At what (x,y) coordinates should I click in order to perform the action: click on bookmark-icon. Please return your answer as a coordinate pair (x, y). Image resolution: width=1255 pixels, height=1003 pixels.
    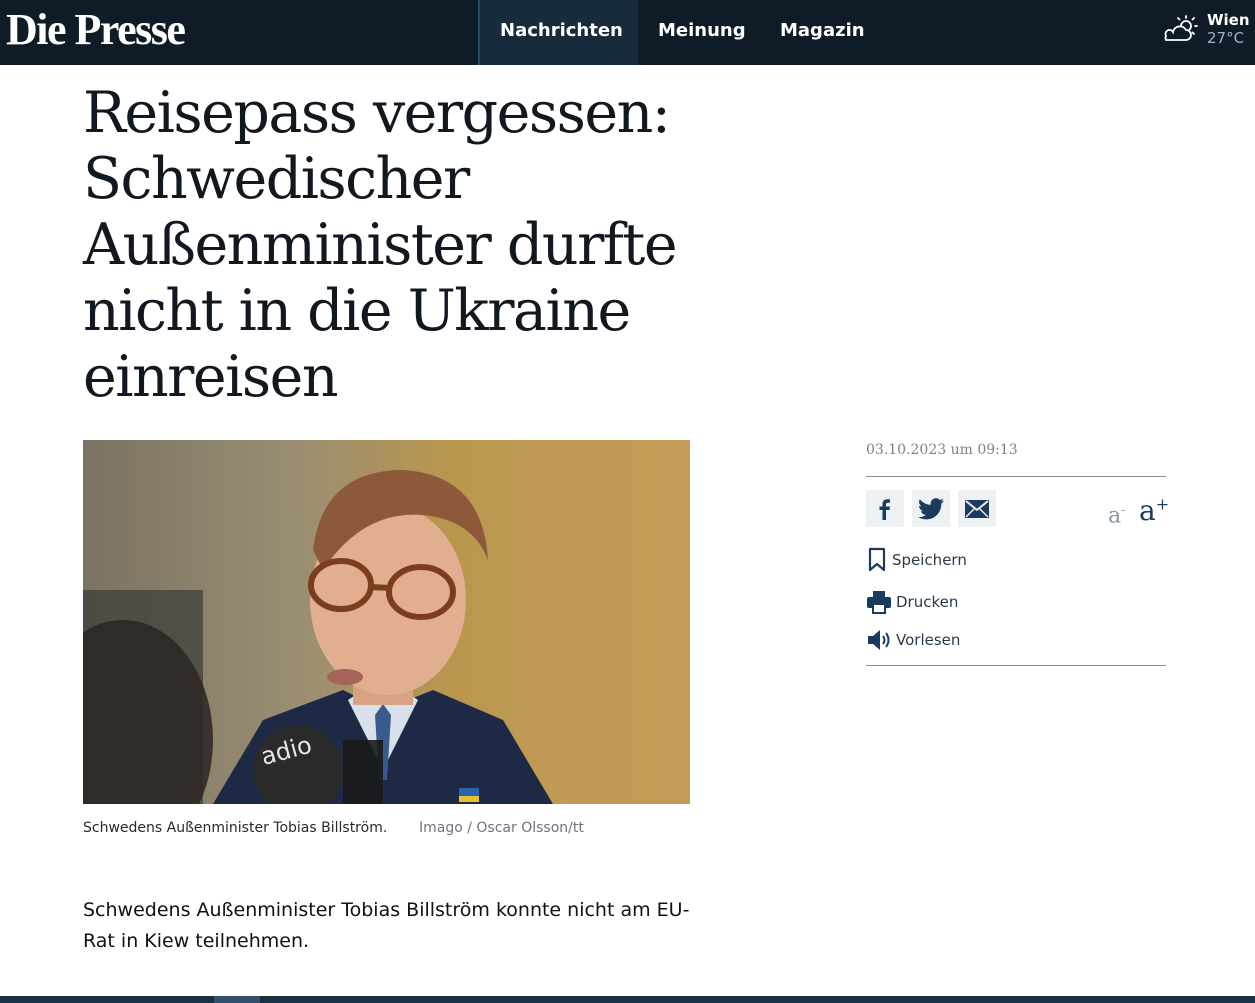
    Looking at the image, I should click on (877, 559).